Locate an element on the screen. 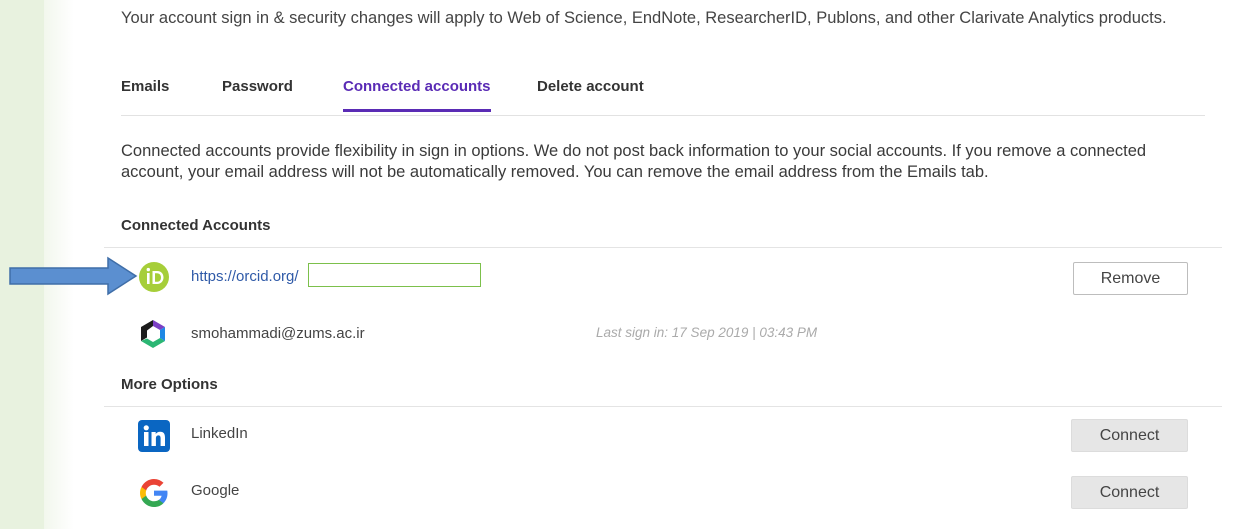 The image size is (1240, 529). tab-connected-accounts: Connected accounts is located at coordinates (417, 95).